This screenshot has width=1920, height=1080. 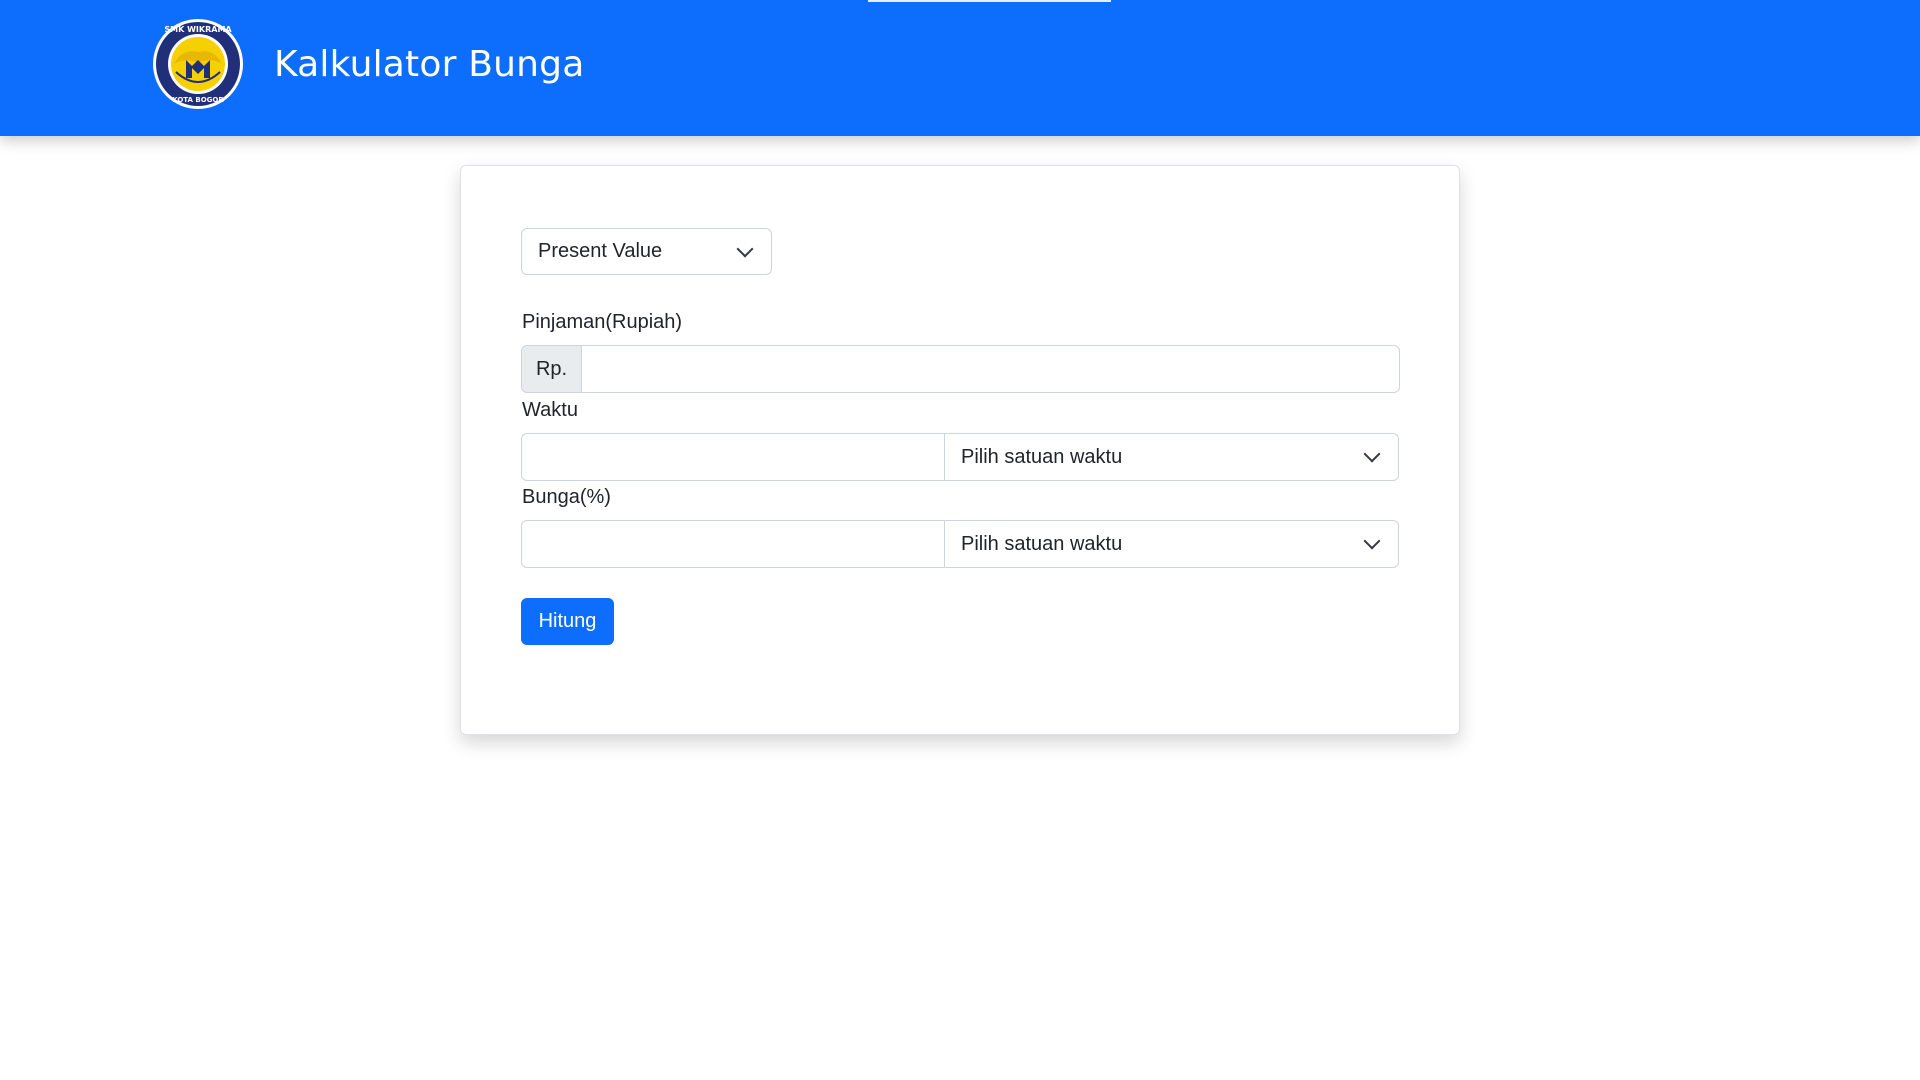 I want to click on bunga-unit-value: Pilih satuan waktu, so click(x=1042, y=543).